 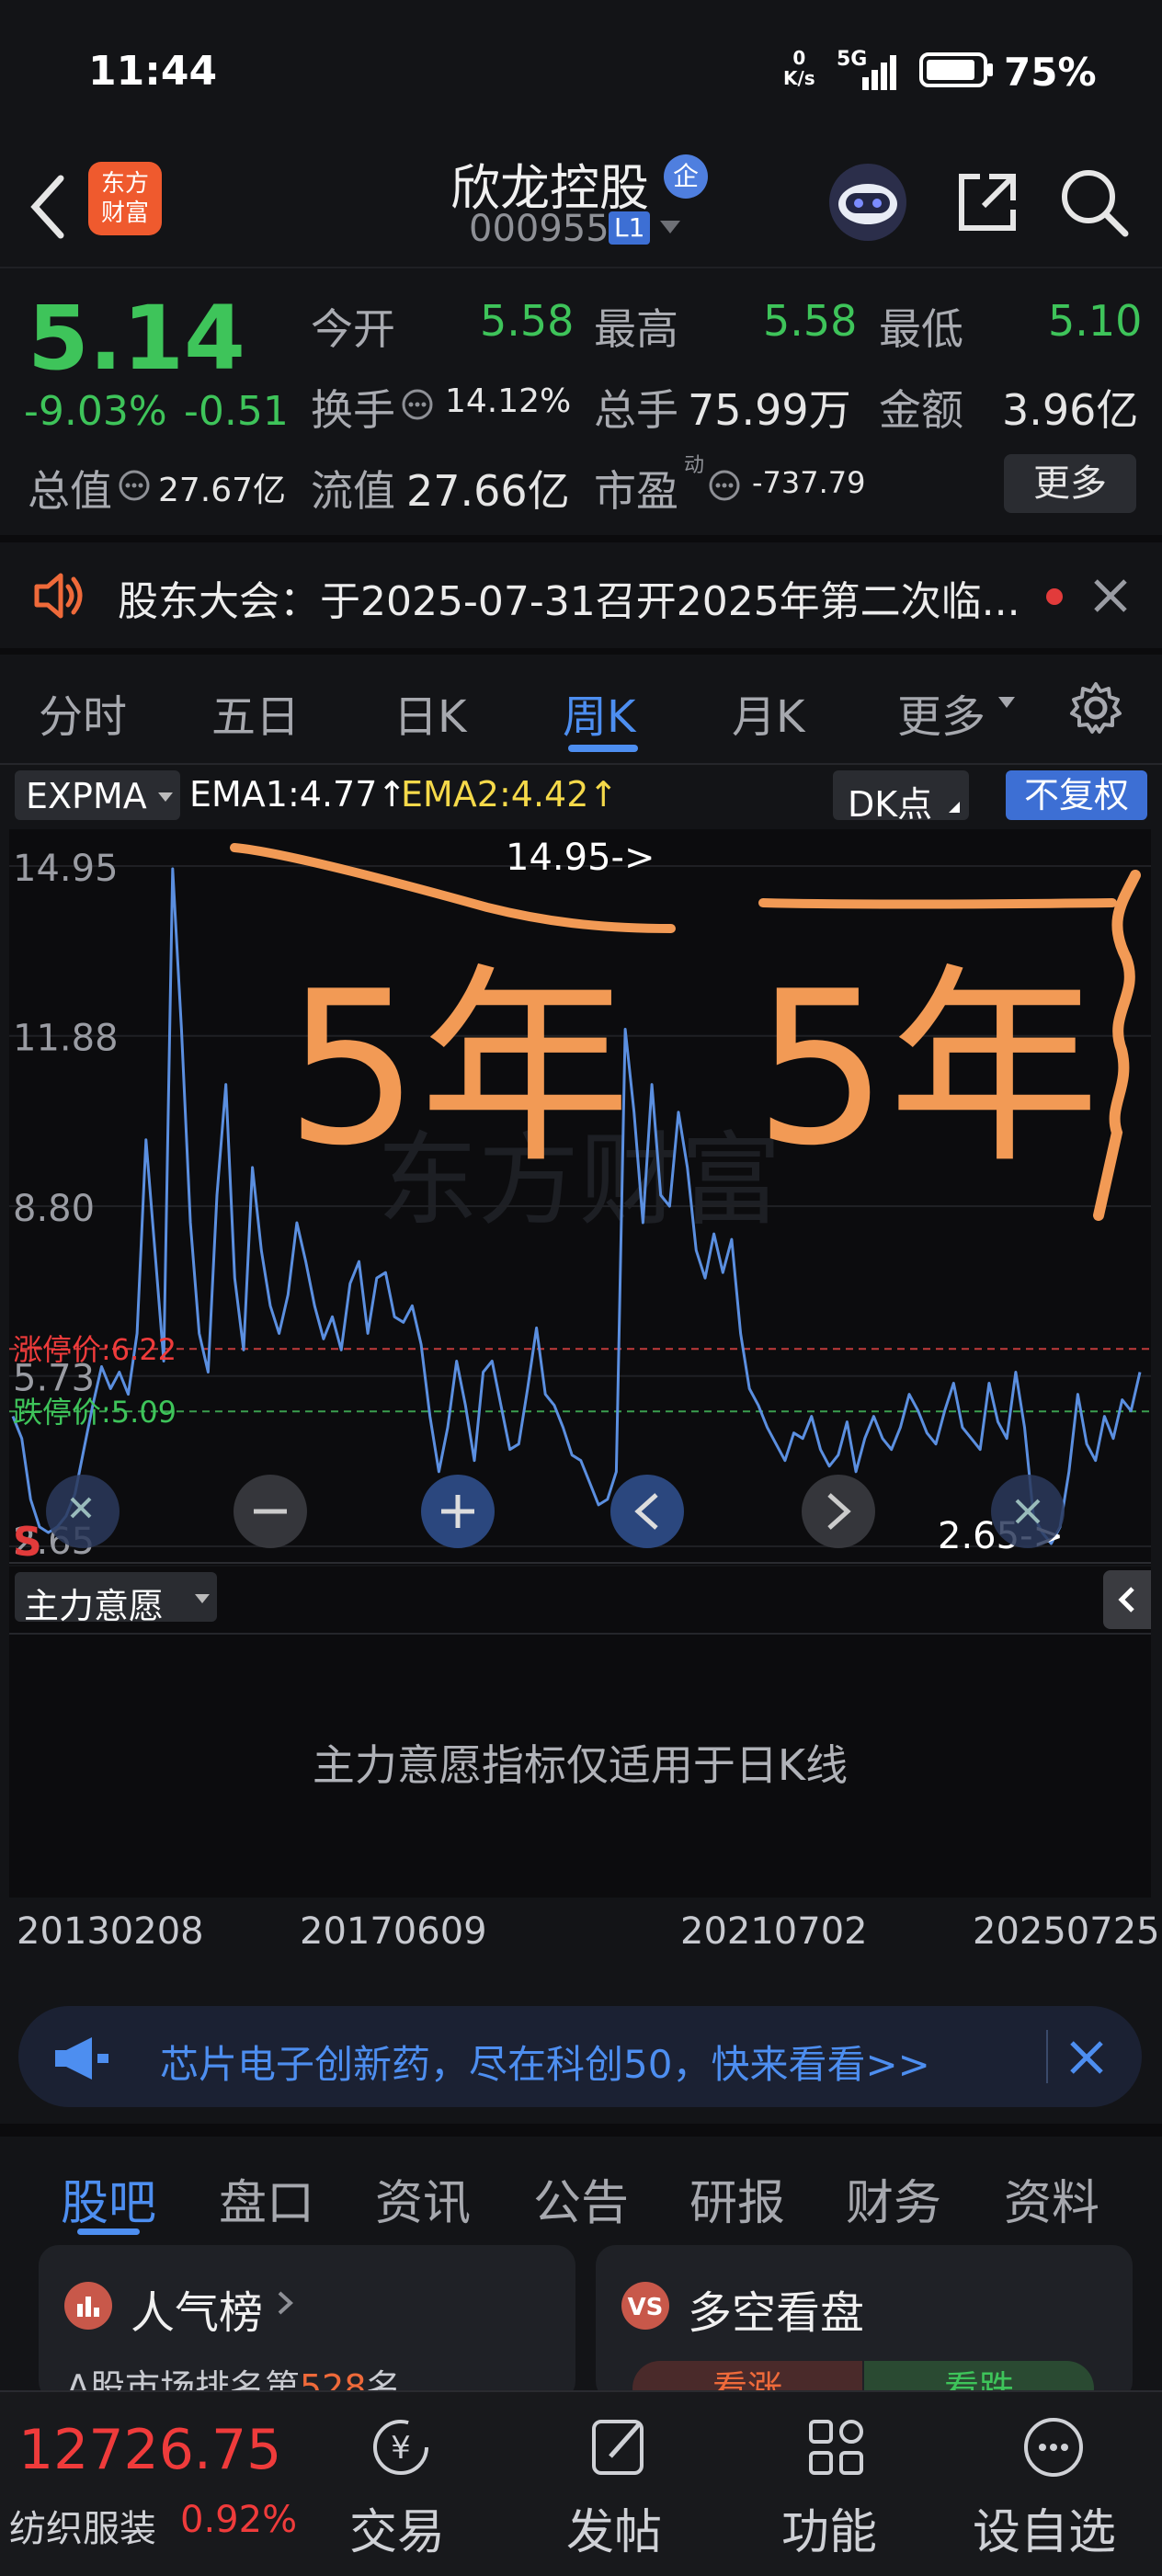 I want to click on nav-post: 发帖, so click(x=614, y=2527).